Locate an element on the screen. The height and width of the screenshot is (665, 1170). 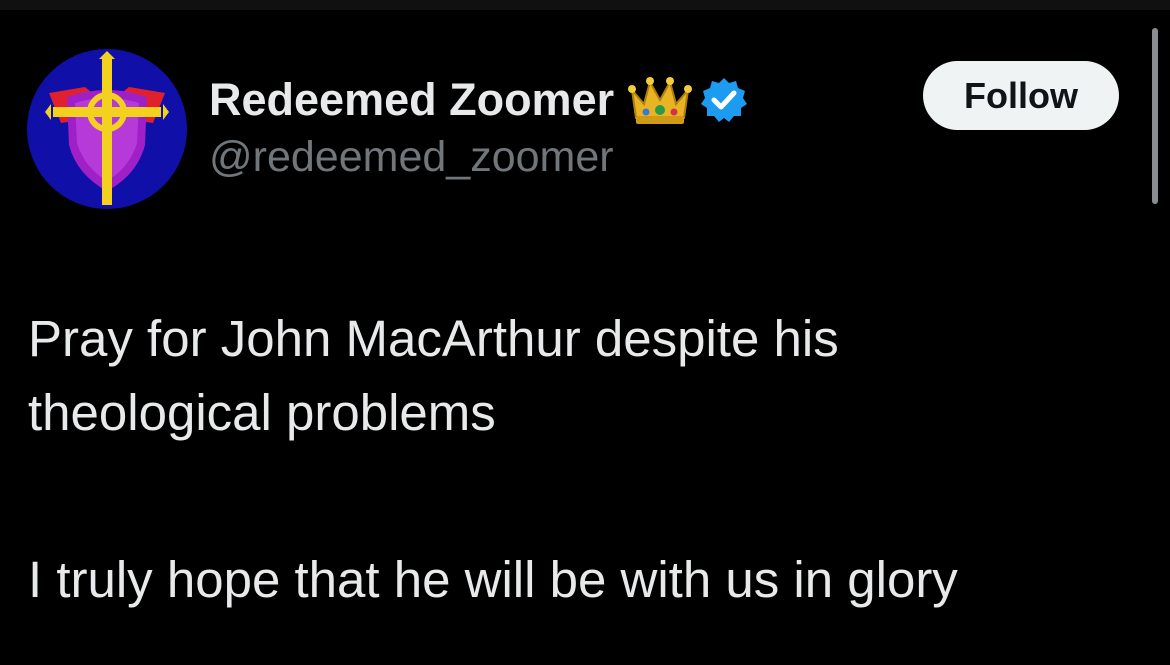
top-edge is located at coordinates (585, 5).